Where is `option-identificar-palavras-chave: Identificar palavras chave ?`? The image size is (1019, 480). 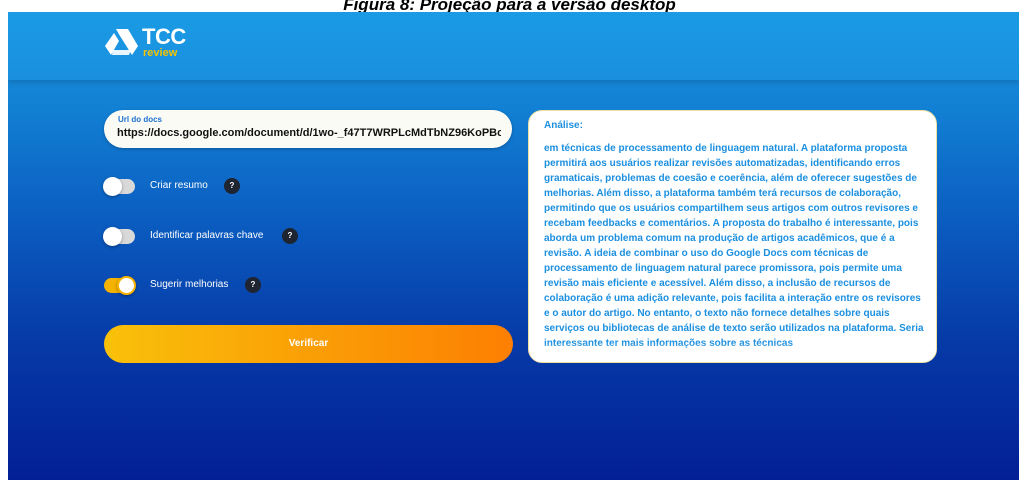 option-identificar-palavras-chave: Identificar palavras chave ? is located at coordinates (233, 236).